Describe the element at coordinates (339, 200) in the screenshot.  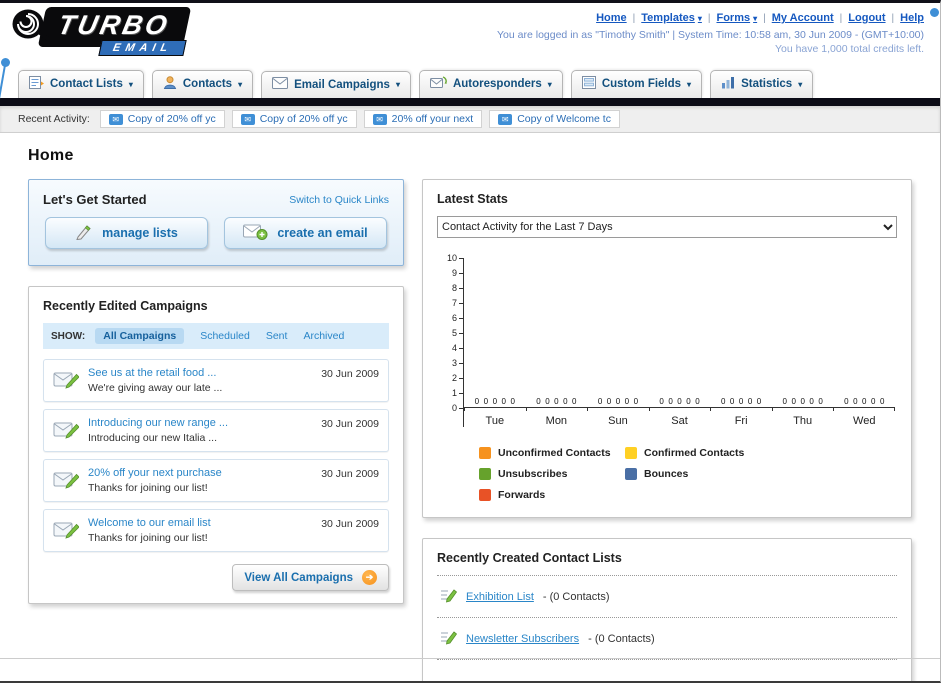
I see `switch-quick-links-link: Switch to Quick Links` at that location.